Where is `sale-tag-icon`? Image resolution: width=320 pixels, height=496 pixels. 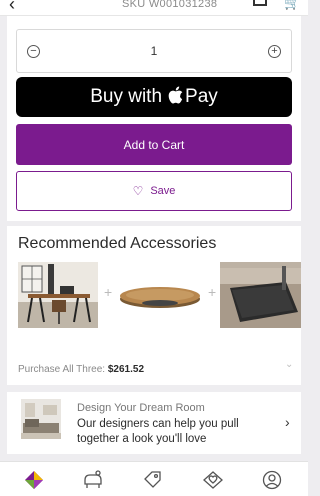 sale-tag-icon is located at coordinates (154, 480).